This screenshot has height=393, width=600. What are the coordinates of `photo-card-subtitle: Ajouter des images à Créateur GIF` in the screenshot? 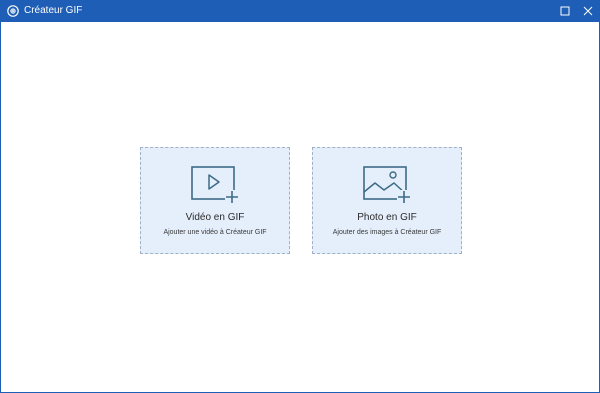 It's located at (387, 232).